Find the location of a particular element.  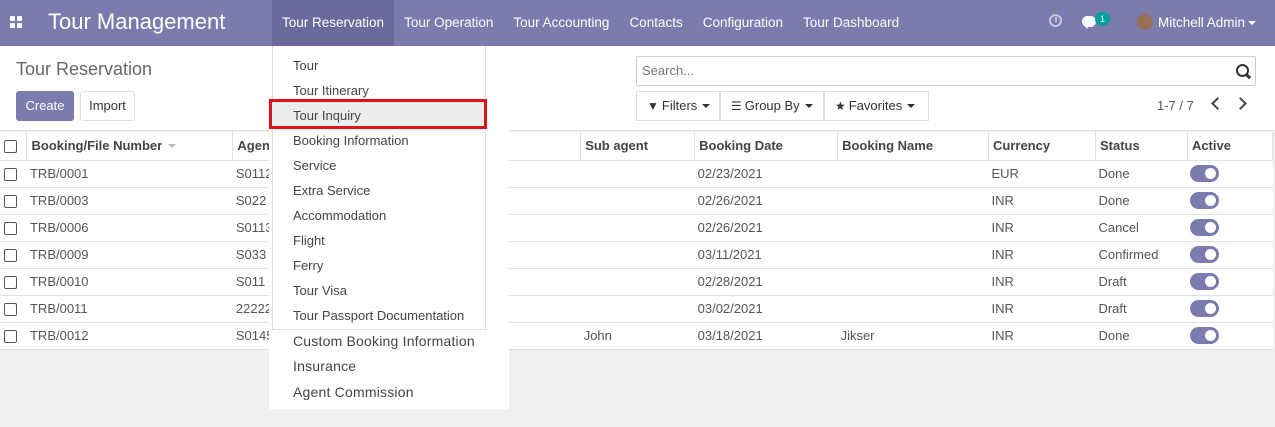

col-status: Status is located at coordinates (1141, 146).